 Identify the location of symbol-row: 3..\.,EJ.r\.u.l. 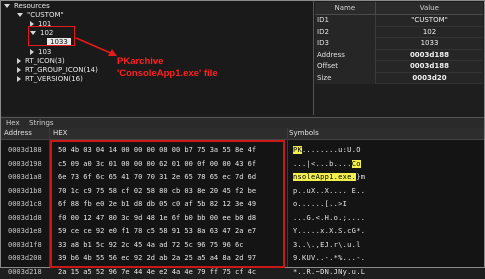
(343, 246).